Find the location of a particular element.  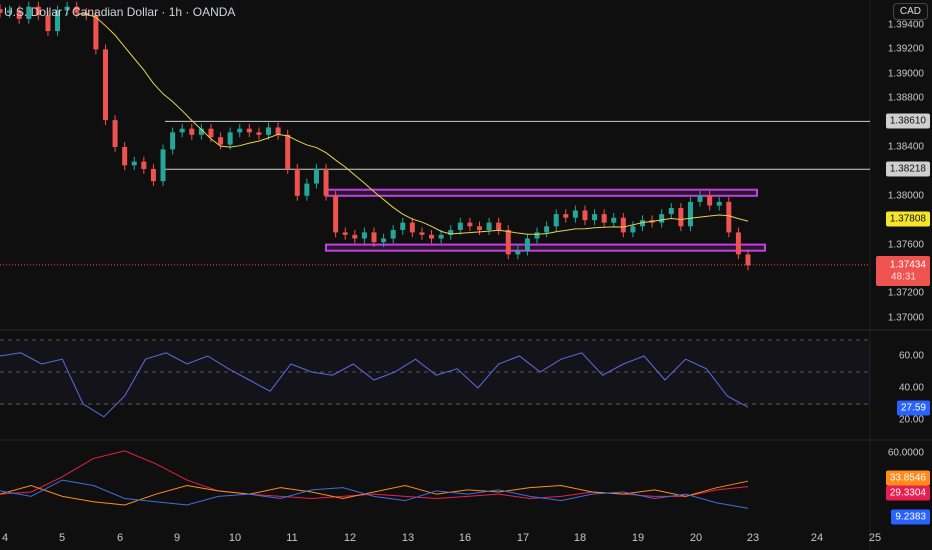

time-axis-label: 13 is located at coordinates (408, 538).